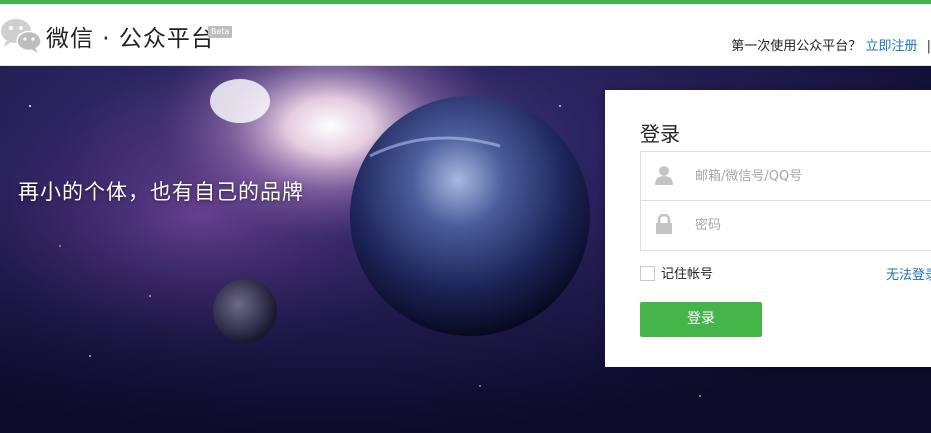 This screenshot has height=433, width=931. What do you see at coordinates (687, 274) in the screenshot?
I see `remember-label: 记住帐号` at bounding box center [687, 274].